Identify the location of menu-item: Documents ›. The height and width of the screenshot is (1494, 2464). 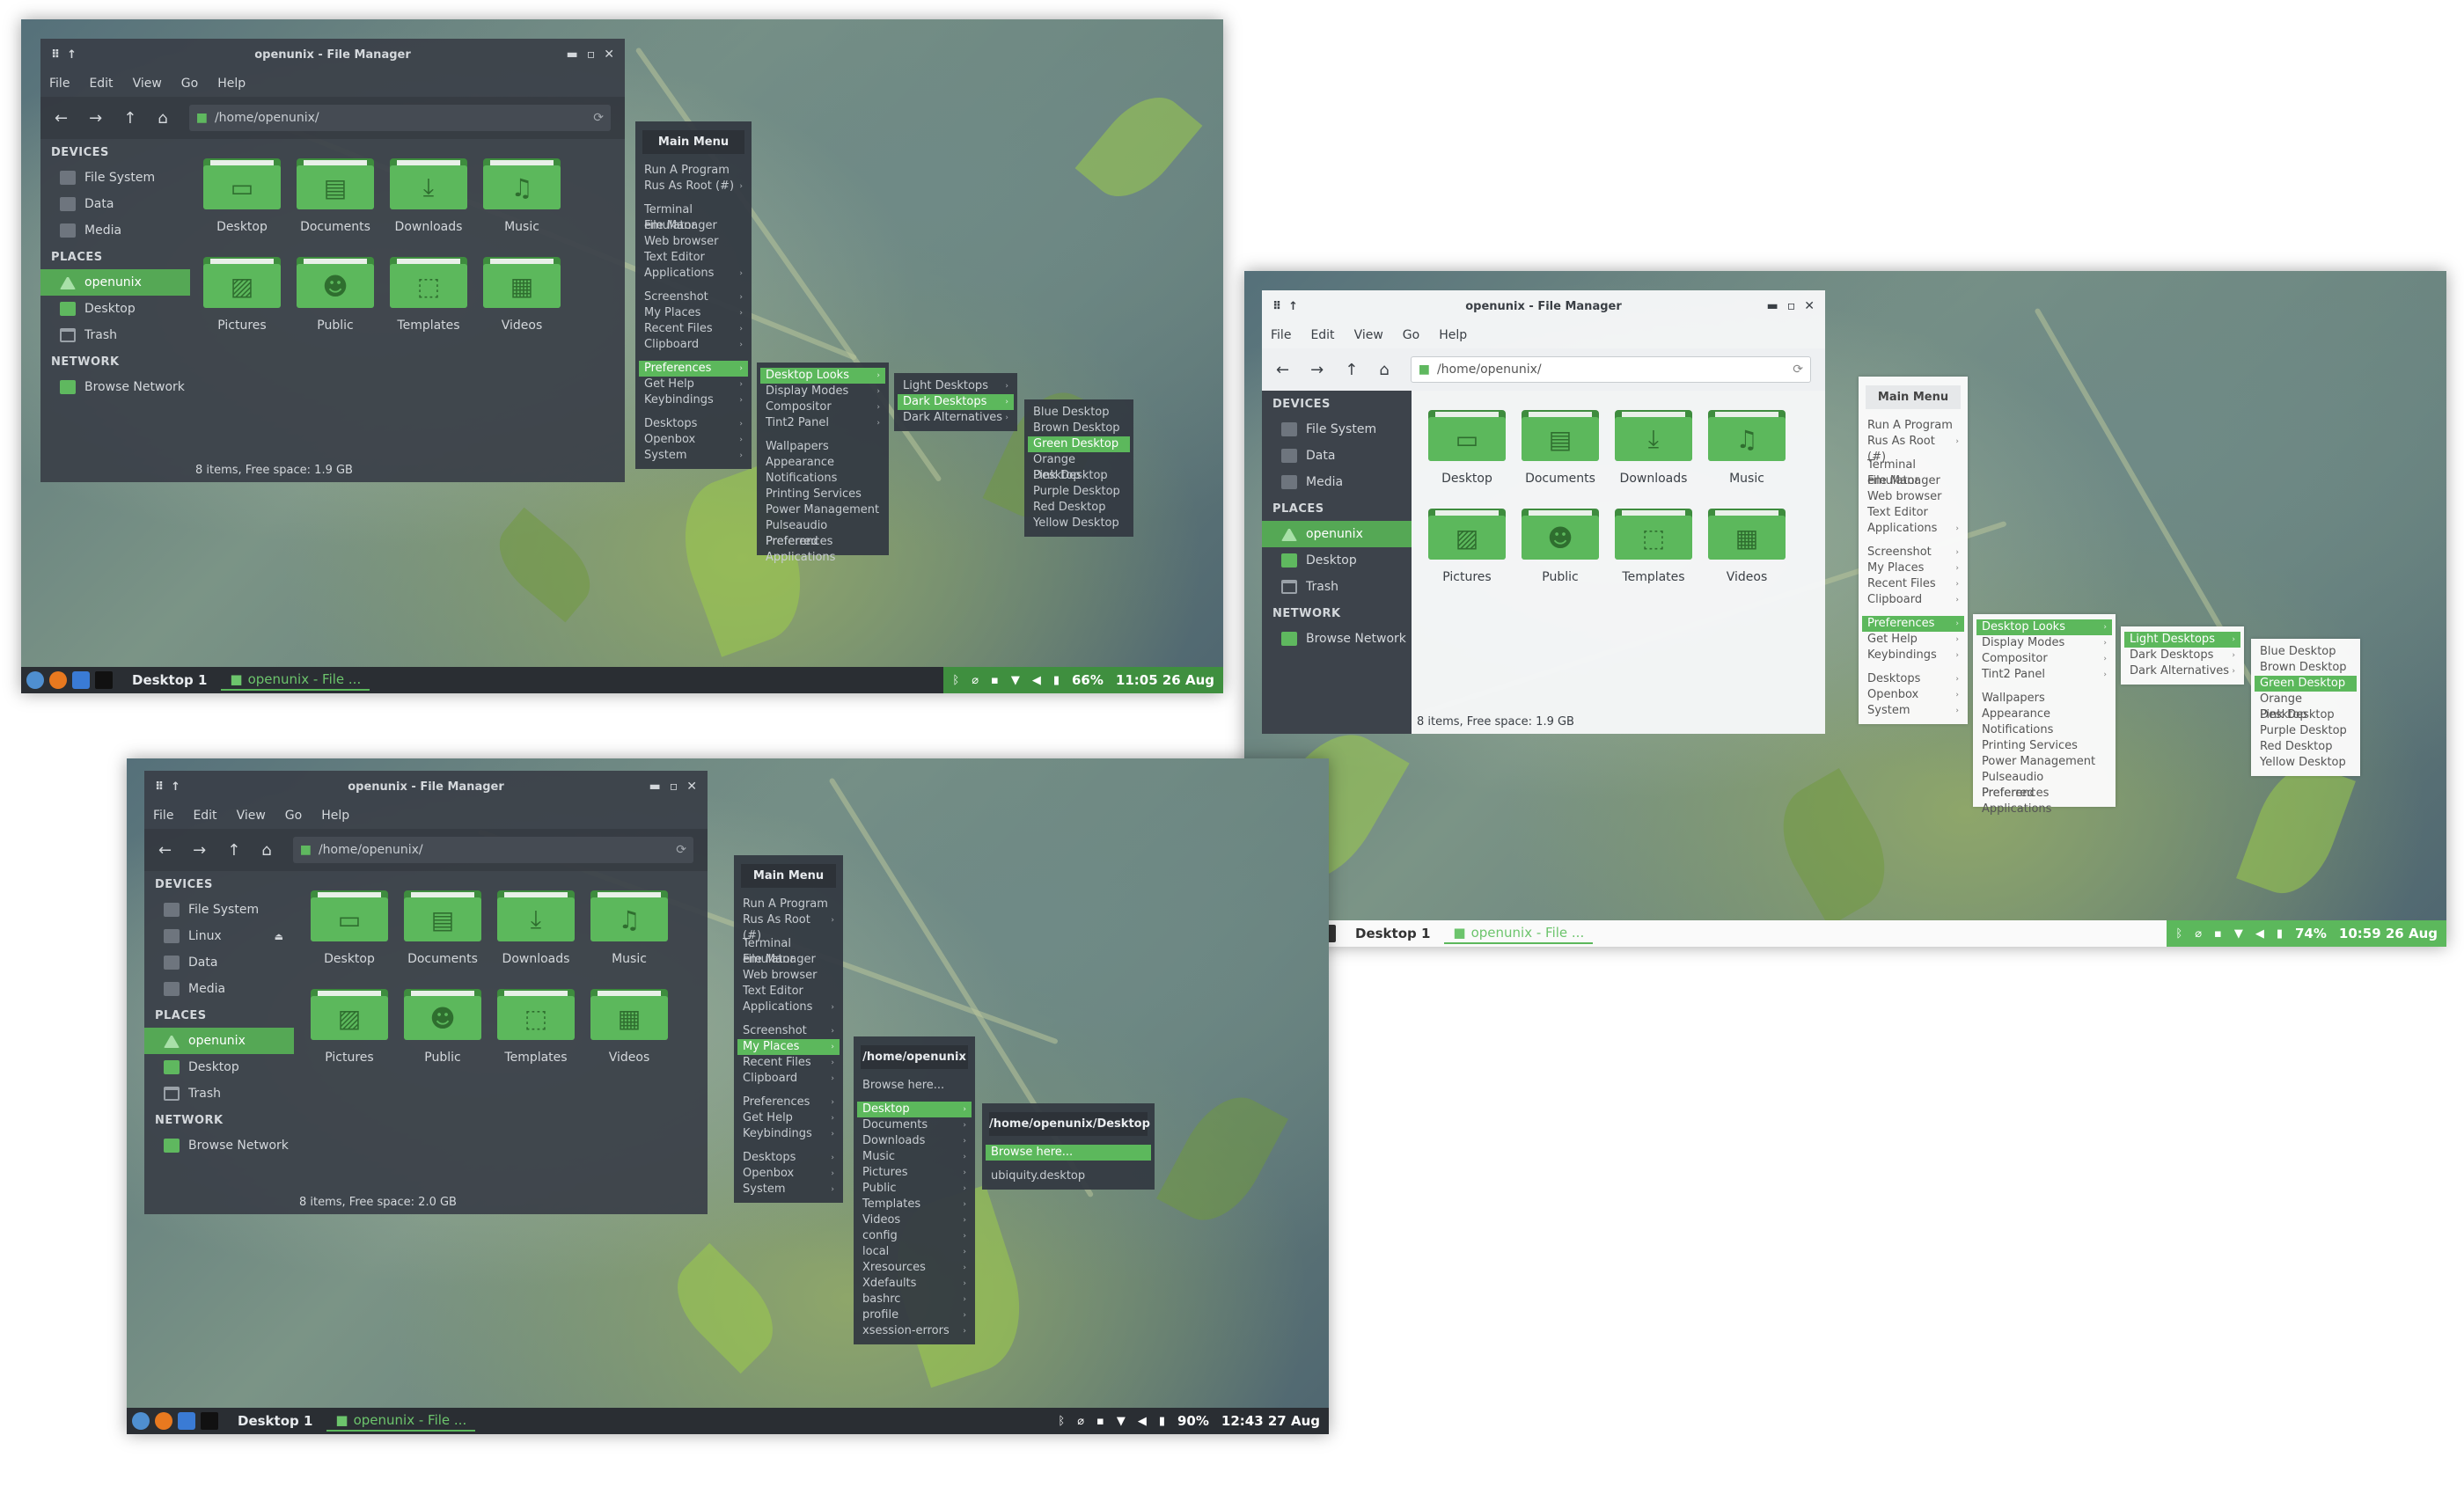
(914, 1125).